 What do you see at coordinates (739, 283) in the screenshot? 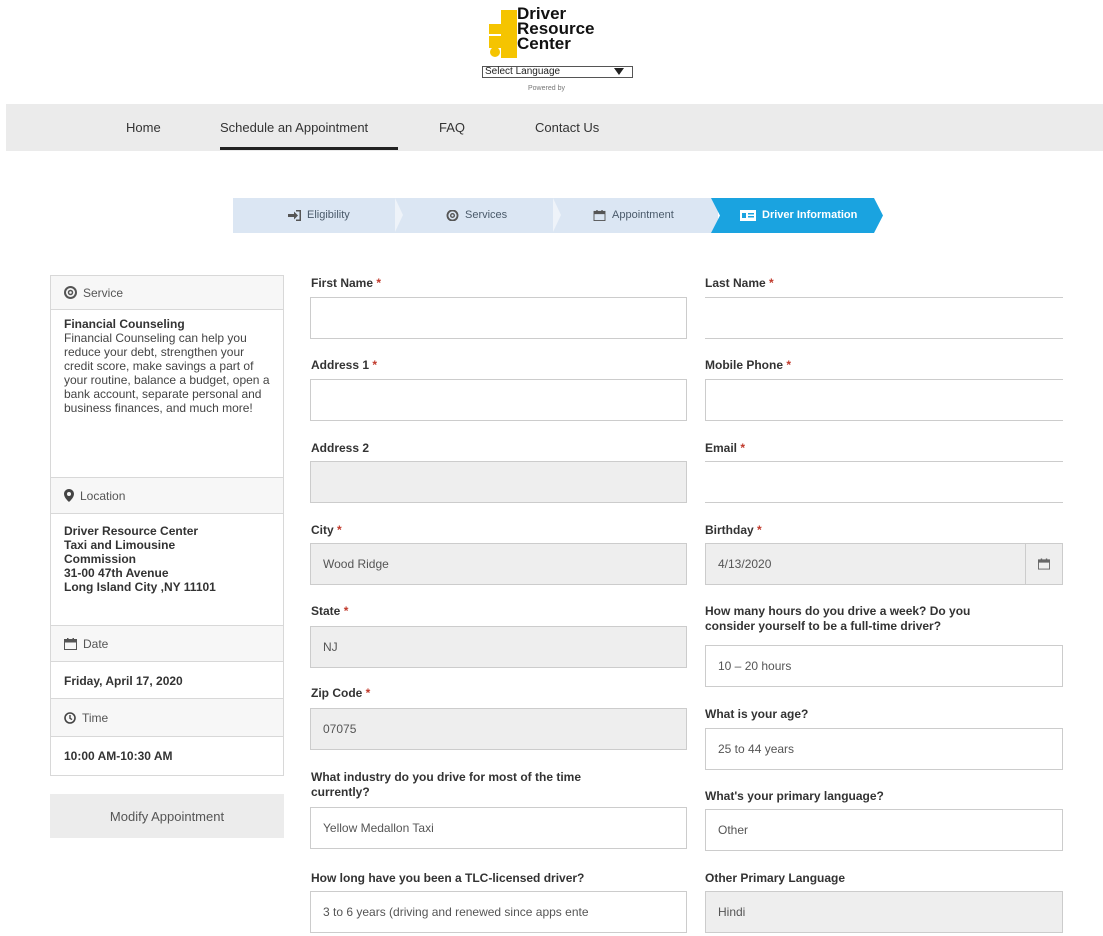
I see `last-name-label: Last Name *` at bounding box center [739, 283].